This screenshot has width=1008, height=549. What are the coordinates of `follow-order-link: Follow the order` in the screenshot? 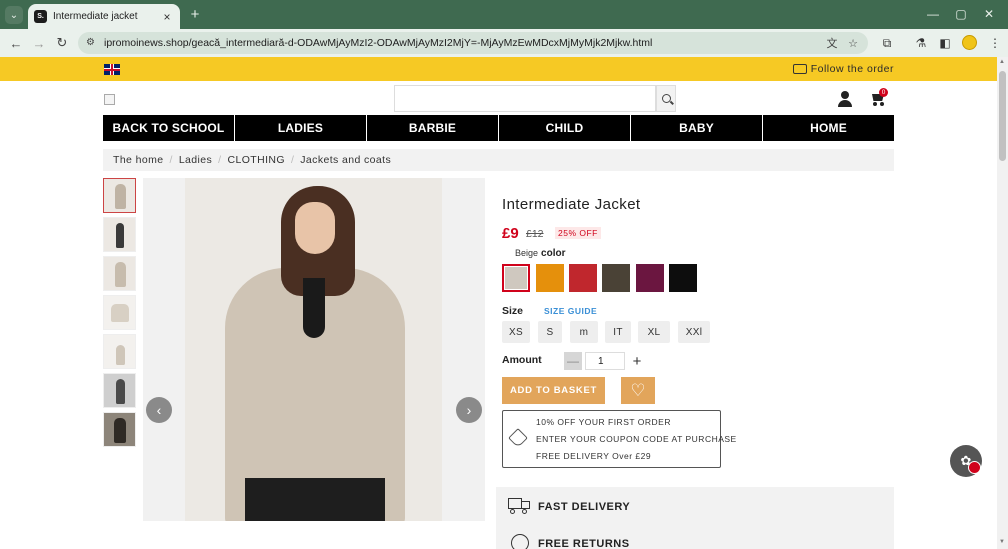 It's located at (843, 69).